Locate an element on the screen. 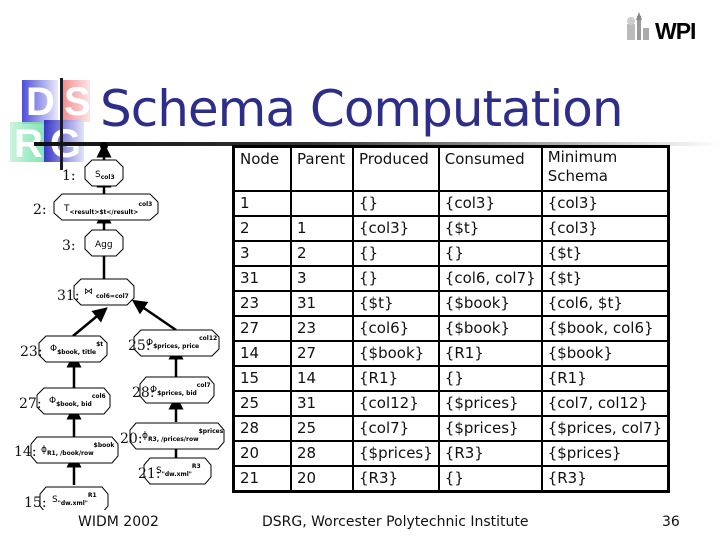  sup-20: $prices is located at coordinates (211, 431).